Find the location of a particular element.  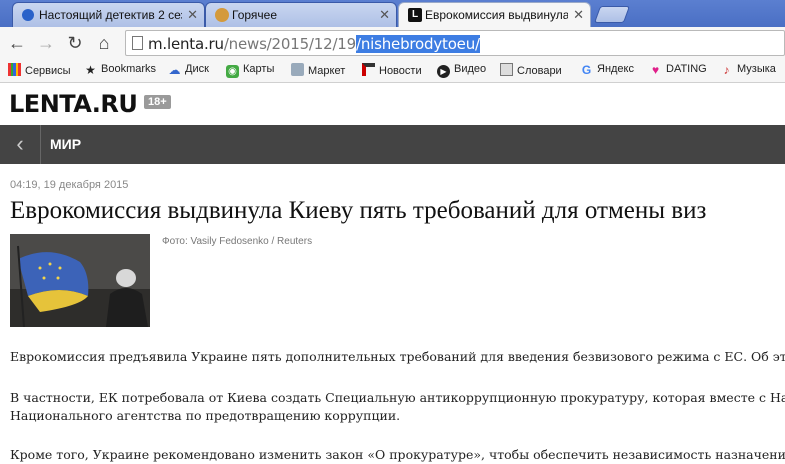

bookmark-label: Новости is located at coordinates (400, 71).